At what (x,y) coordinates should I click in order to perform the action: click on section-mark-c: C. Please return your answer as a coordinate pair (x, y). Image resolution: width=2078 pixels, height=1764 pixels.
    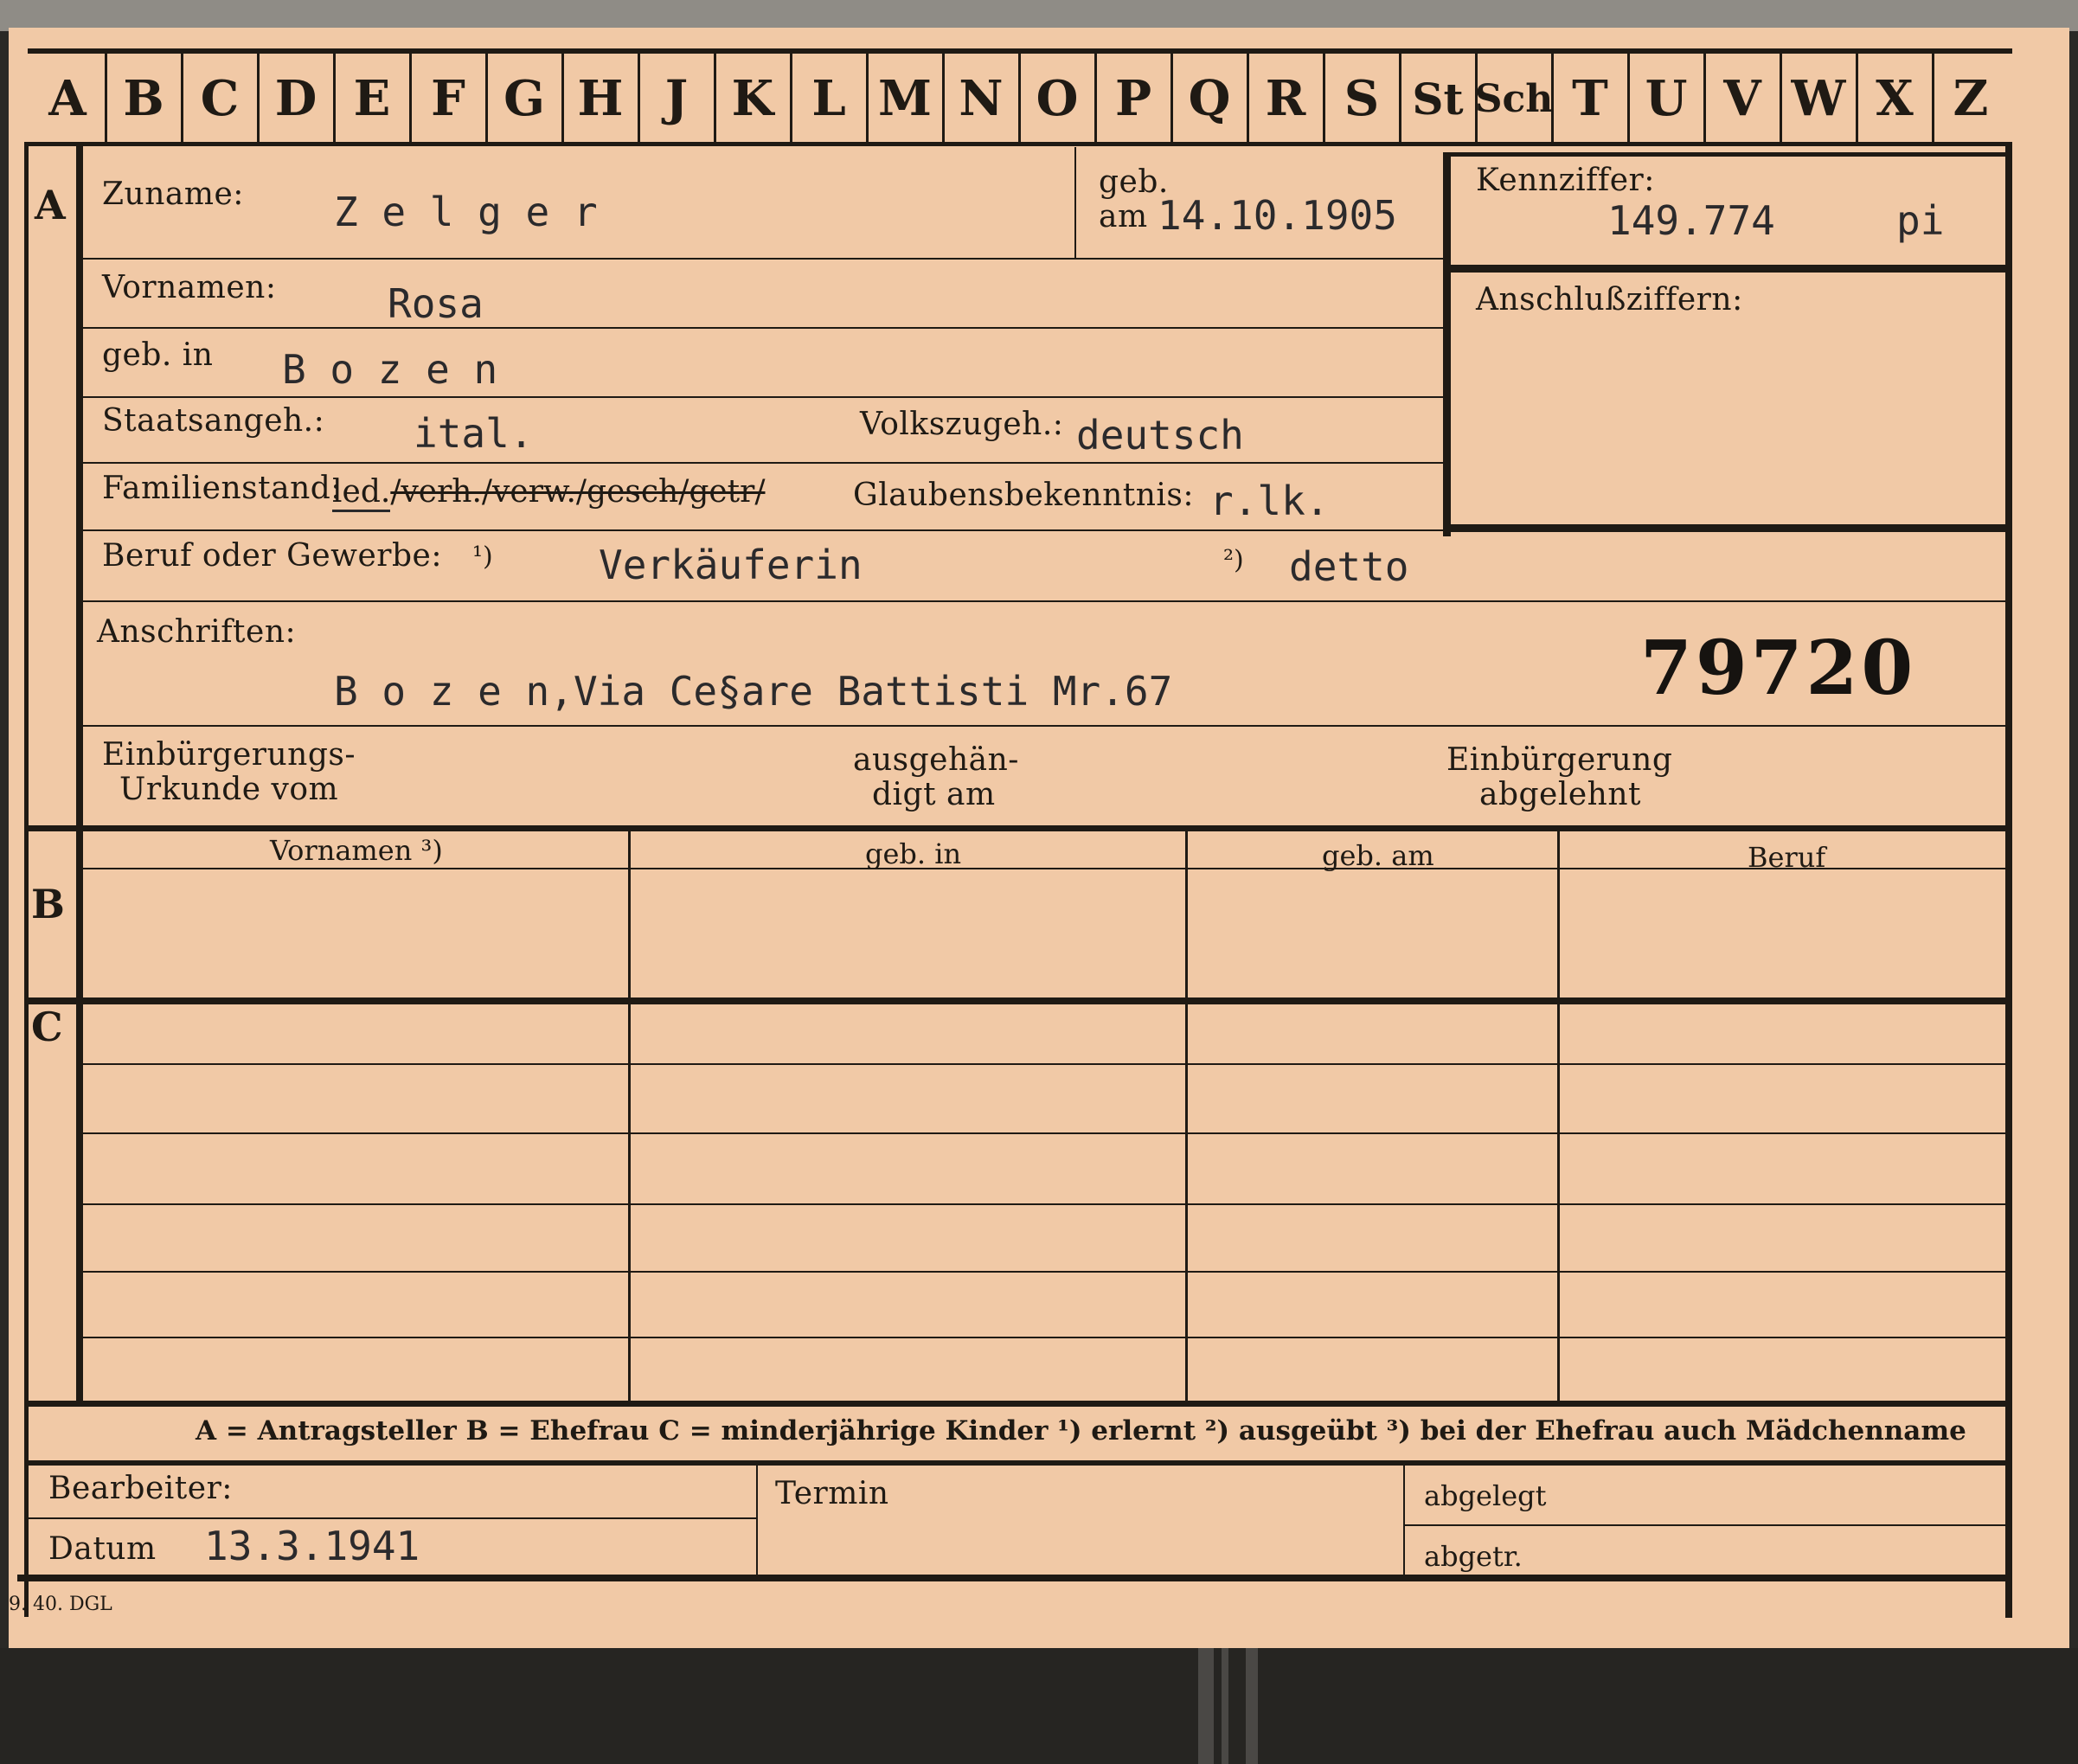
    Looking at the image, I should click on (47, 1027).